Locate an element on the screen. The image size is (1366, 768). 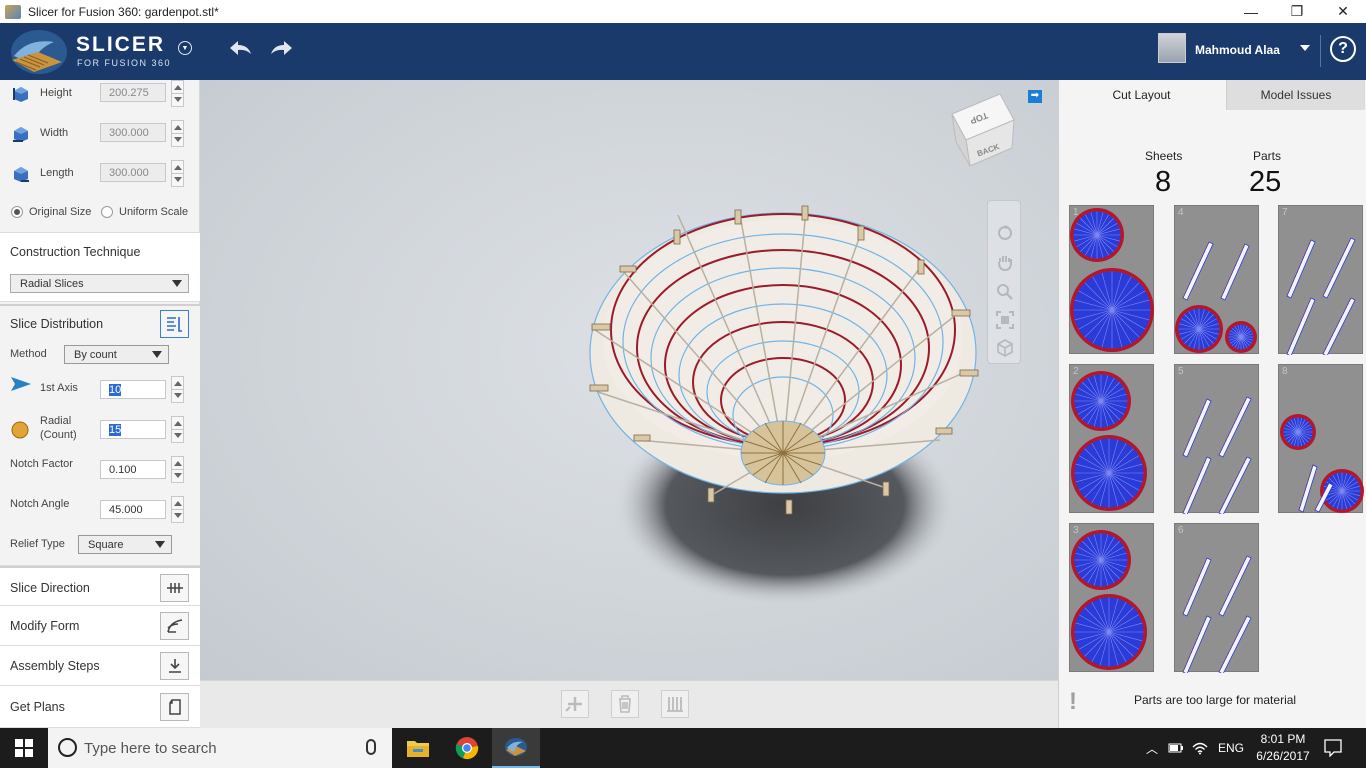
construction-title: Construction Technique is located at coordinates (75, 252).